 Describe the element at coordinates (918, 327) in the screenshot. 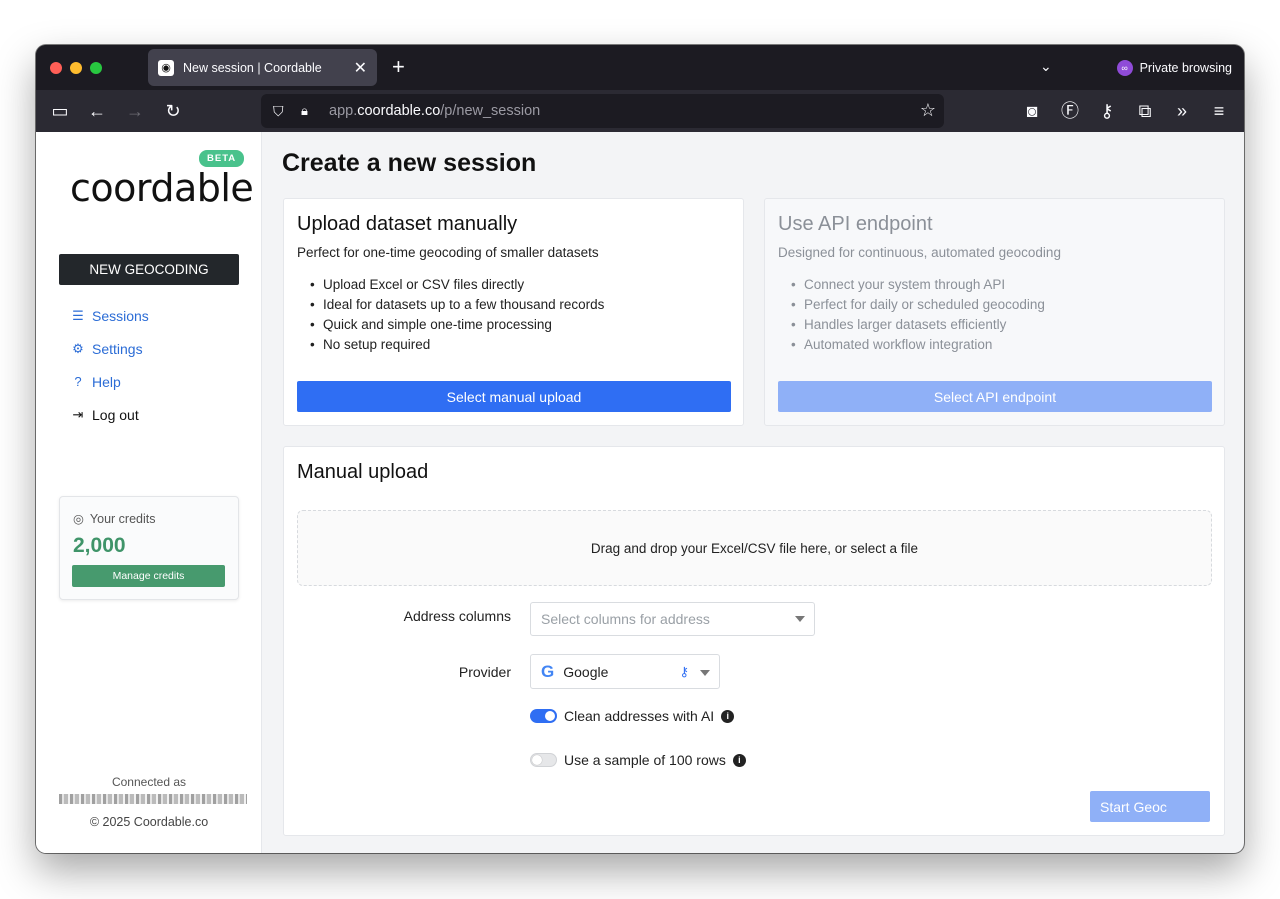

I see `list-item: Handles larger datasets efficiently` at that location.